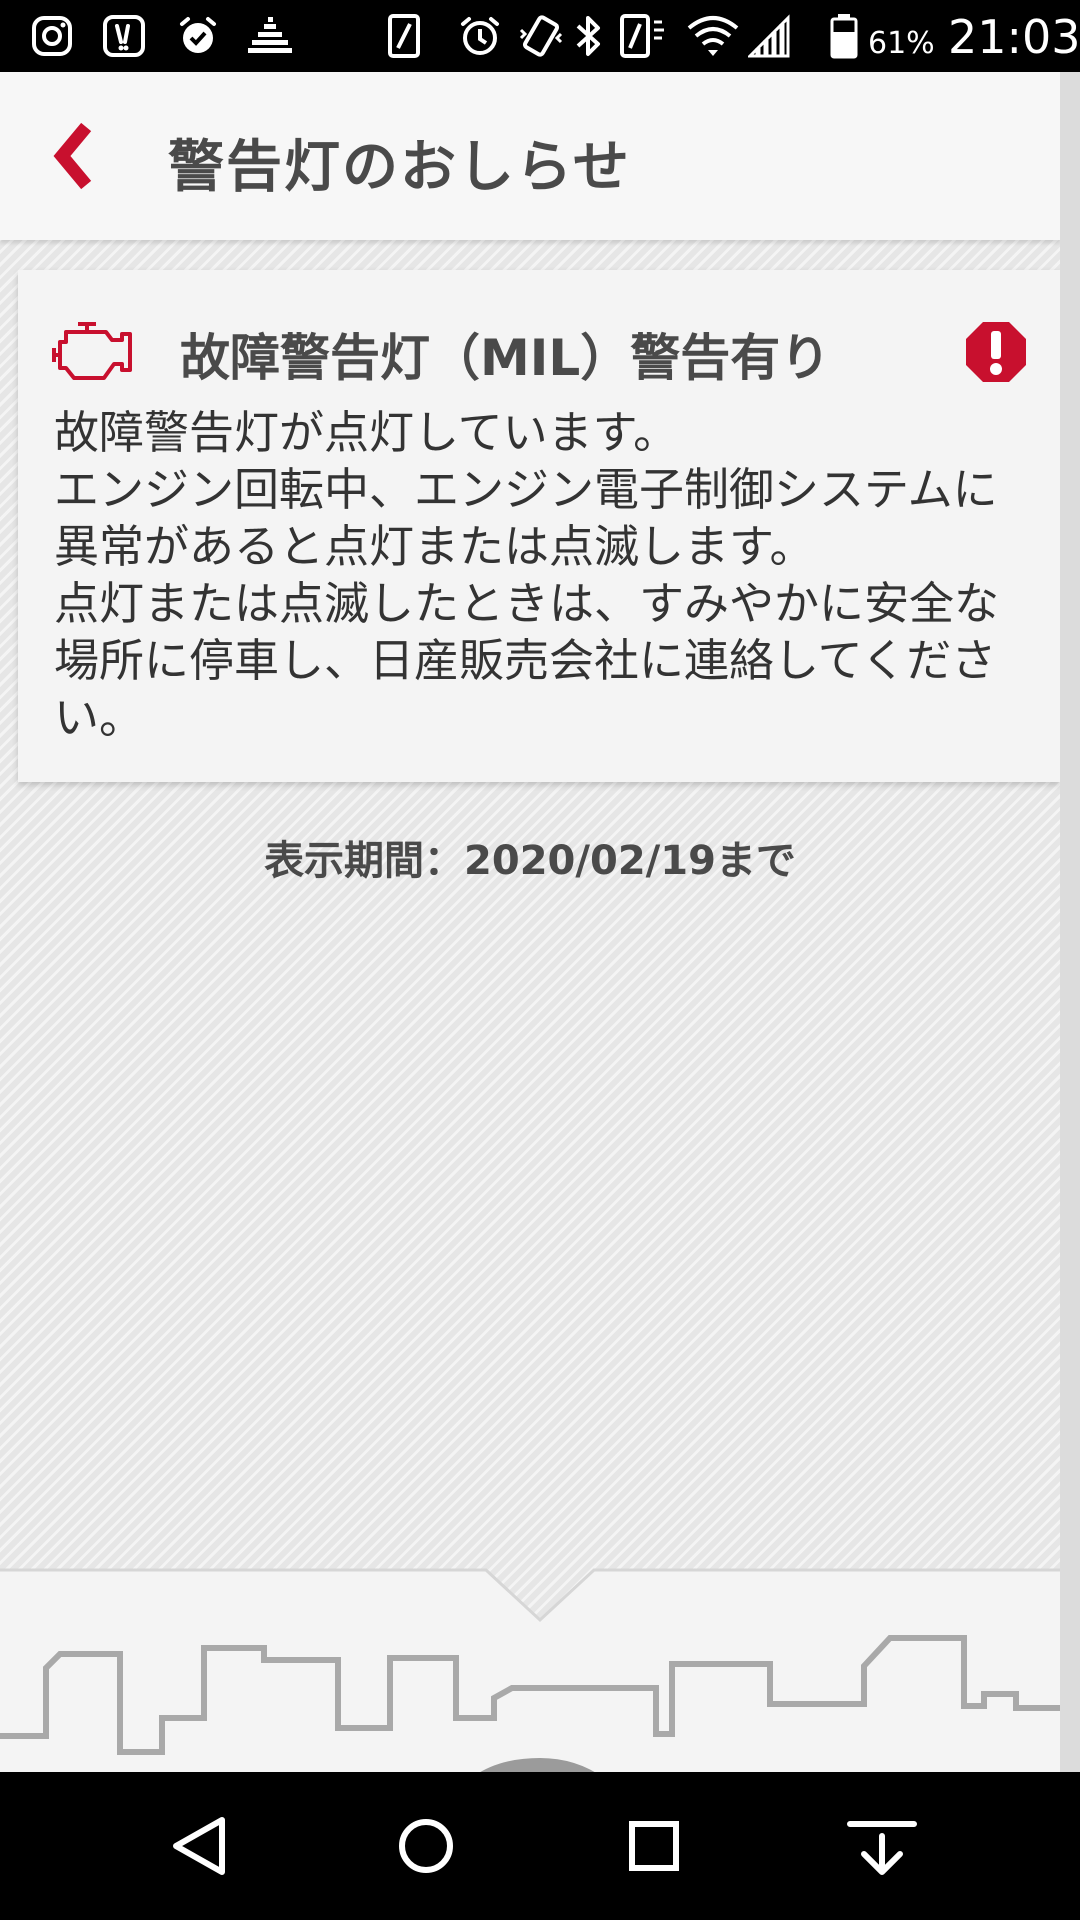 This screenshot has width=1080, height=1920. What do you see at coordinates (366, 432) in the screenshot?
I see `alert-message-line: 故障警告灯が点灯しています。` at bounding box center [366, 432].